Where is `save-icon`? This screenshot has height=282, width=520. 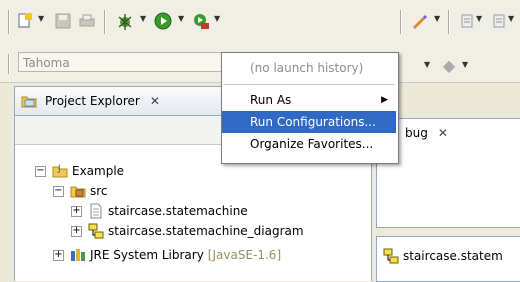
save-icon is located at coordinates (63, 21).